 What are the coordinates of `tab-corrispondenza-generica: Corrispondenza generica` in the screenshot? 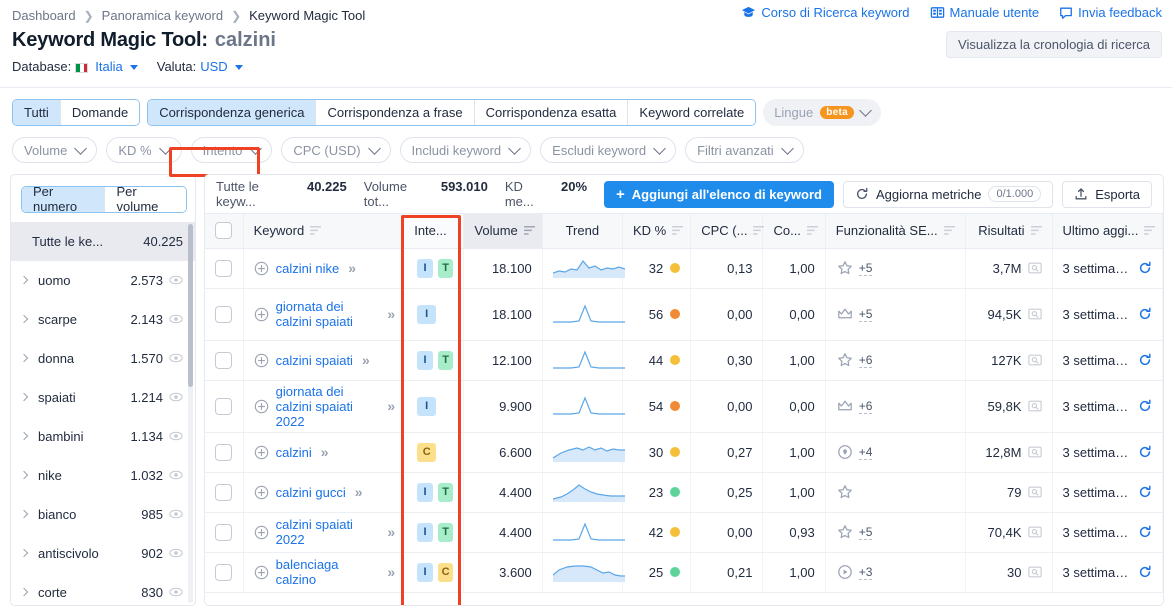 It's located at (232, 112).